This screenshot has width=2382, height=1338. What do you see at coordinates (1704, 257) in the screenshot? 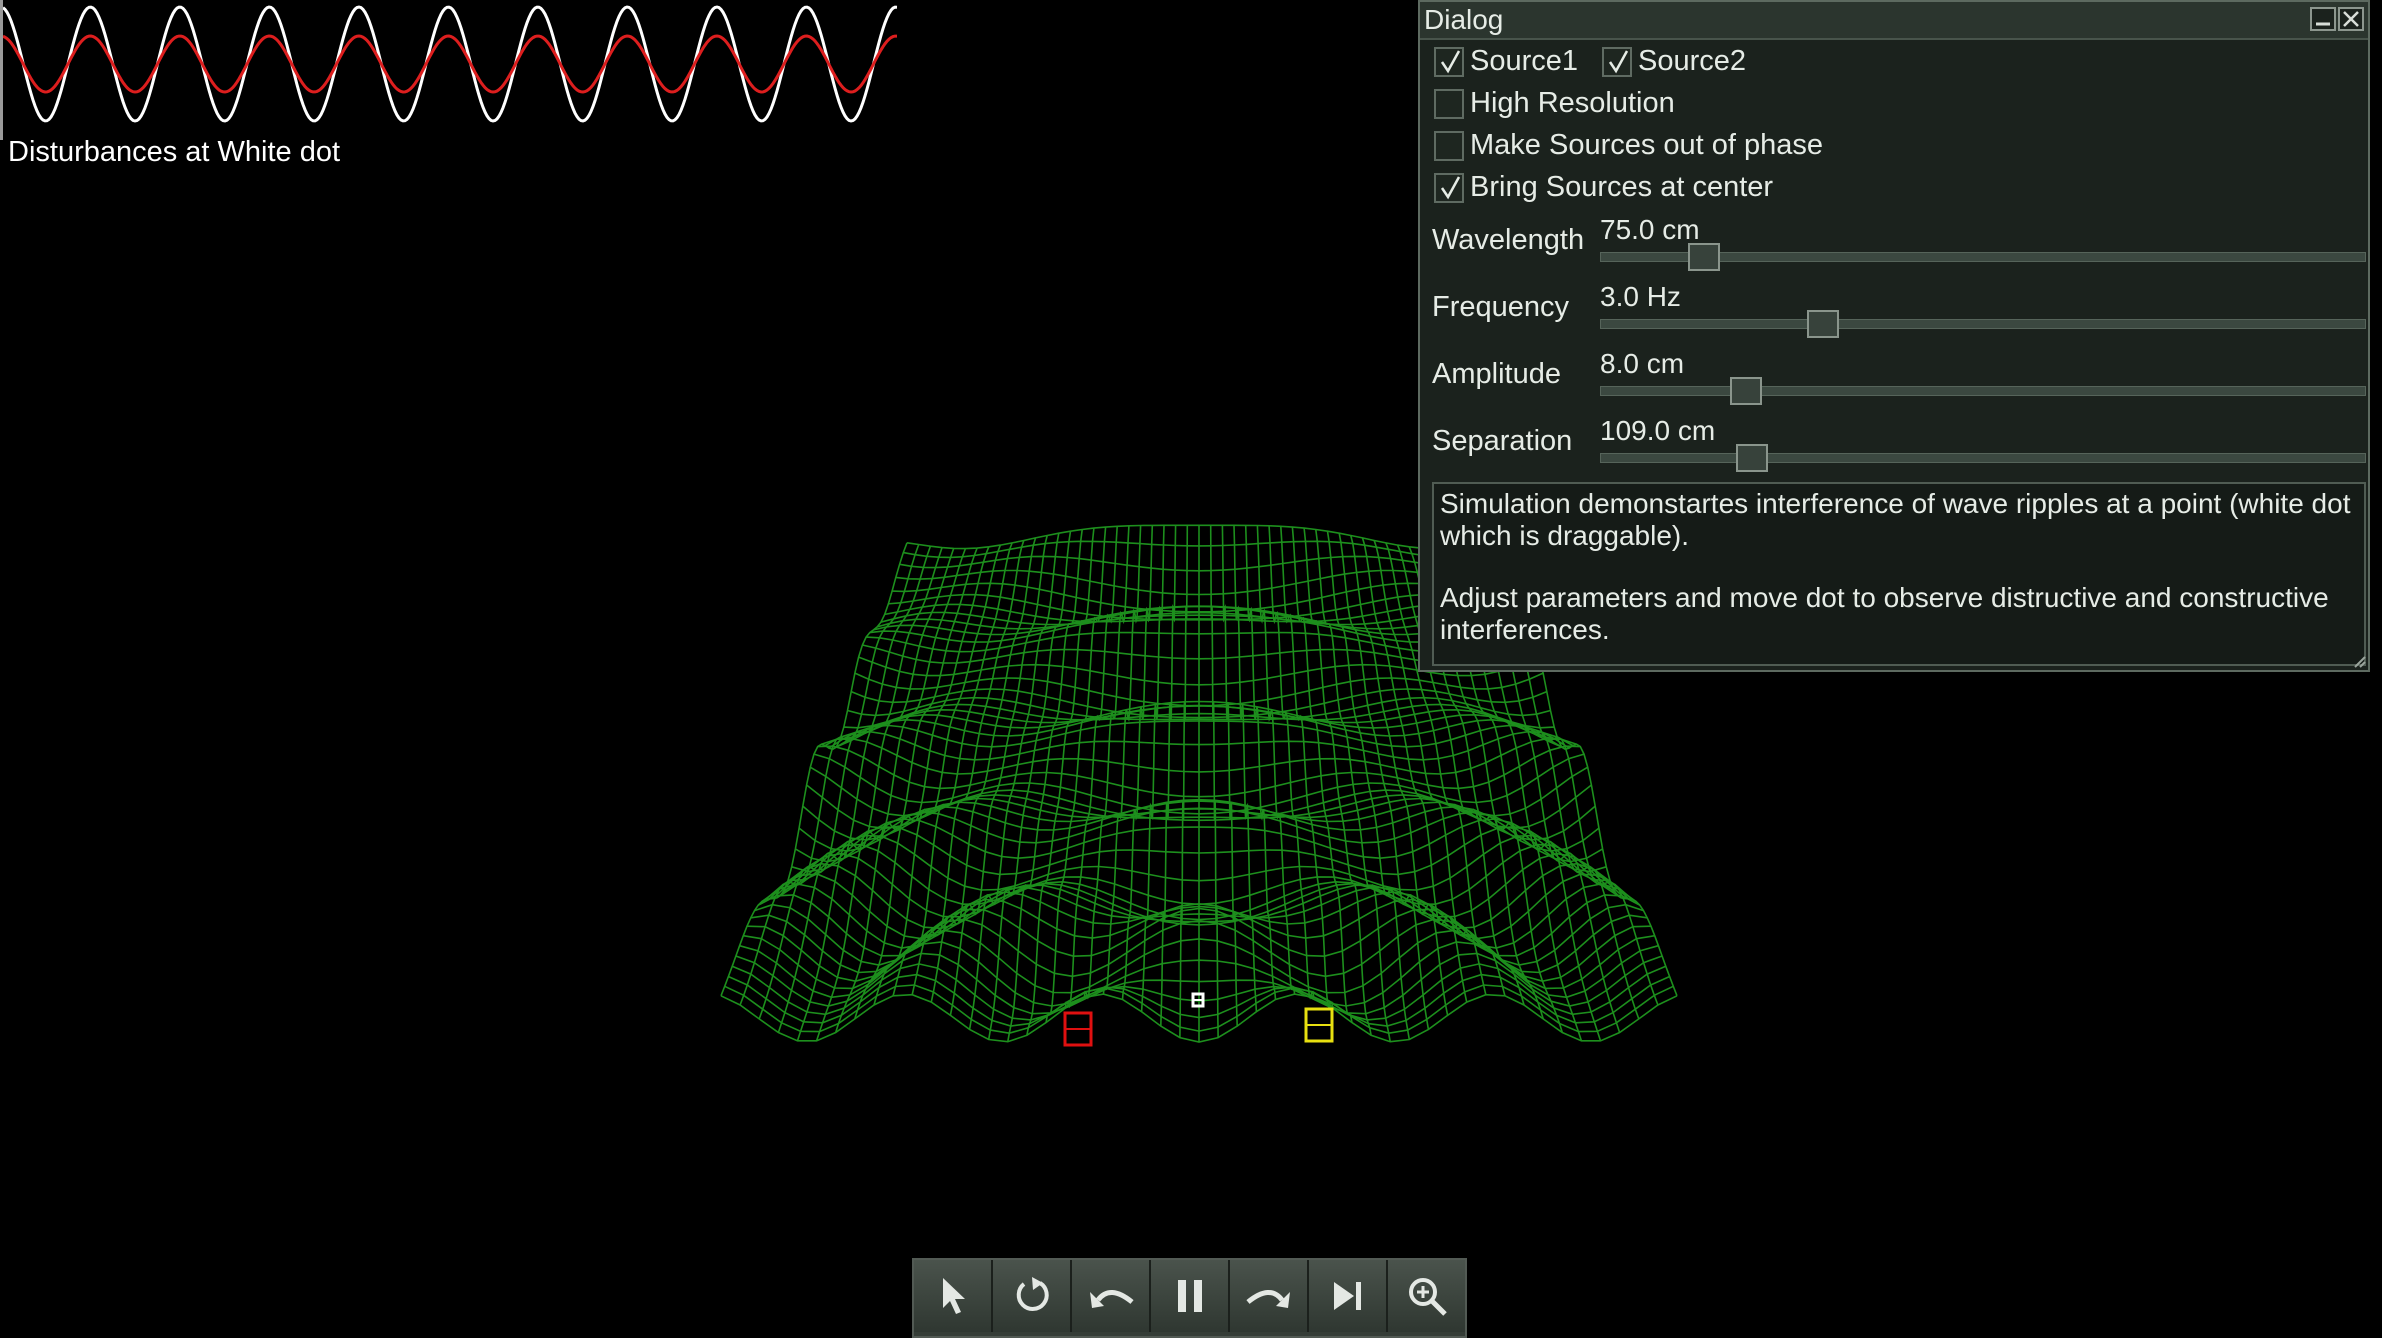
I see `wavelength-slider-thumb` at bounding box center [1704, 257].